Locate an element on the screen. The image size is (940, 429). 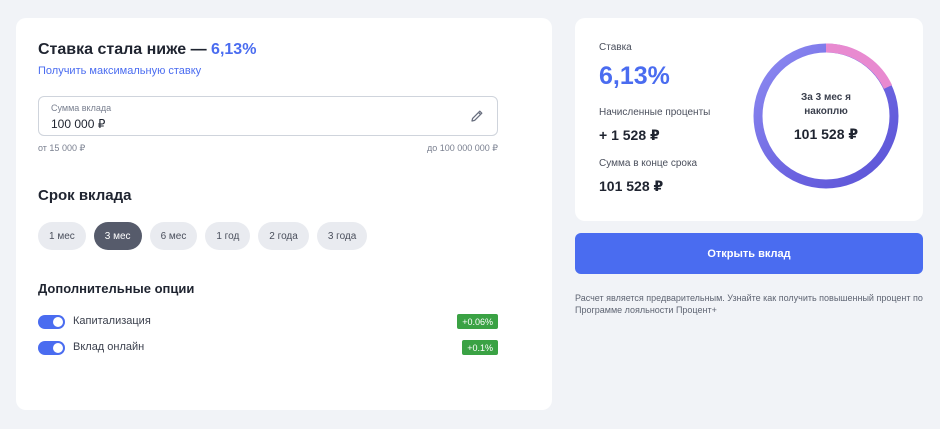
pencil-icon is located at coordinates (477, 116).